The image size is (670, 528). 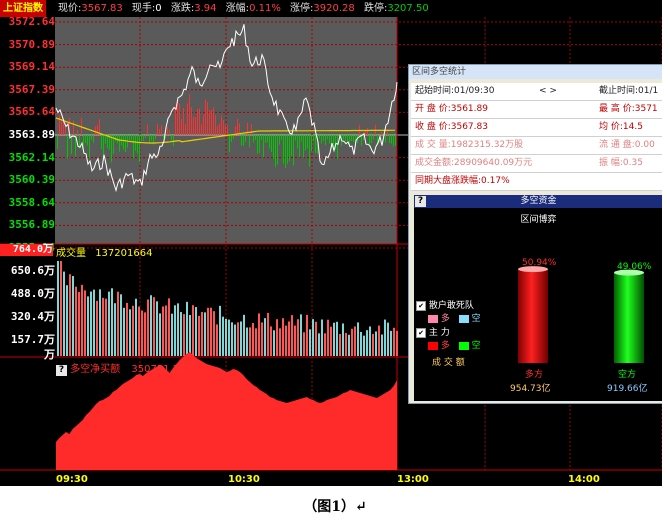 I want to click on volume-axis-2: 488.0万, so click(x=32, y=293).